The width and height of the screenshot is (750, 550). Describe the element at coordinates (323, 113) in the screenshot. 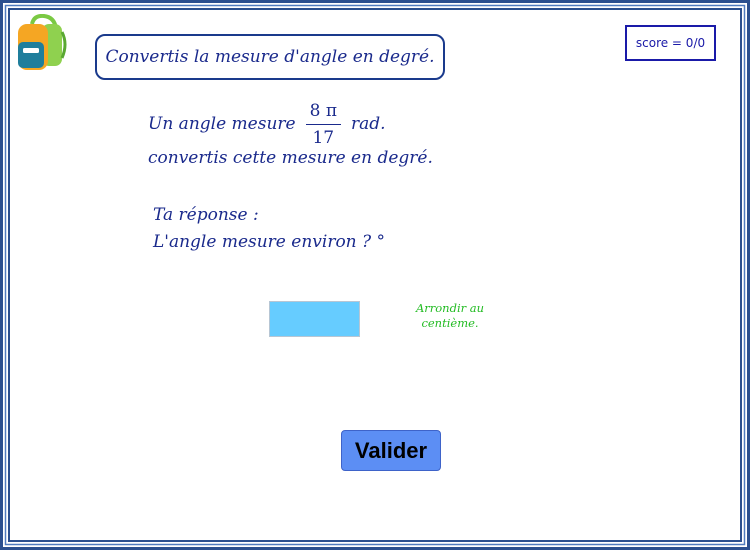

I see `fraction-numerator: 8 π` at that location.